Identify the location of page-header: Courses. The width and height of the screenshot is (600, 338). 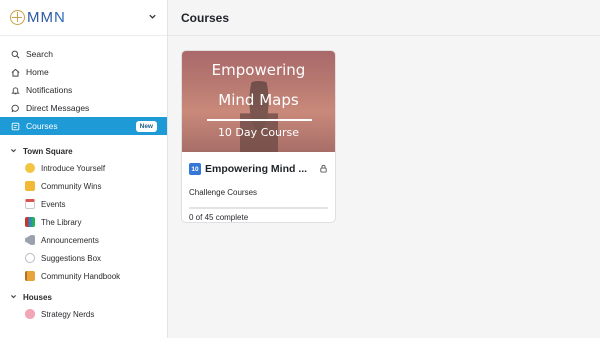
(384, 18).